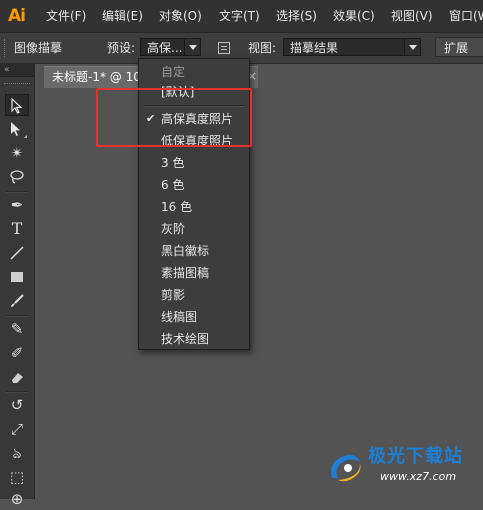 The image size is (483, 510). Describe the element at coordinates (17, 429) in the screenshot. I see `scale-tool-icon: ⤢` at that location.